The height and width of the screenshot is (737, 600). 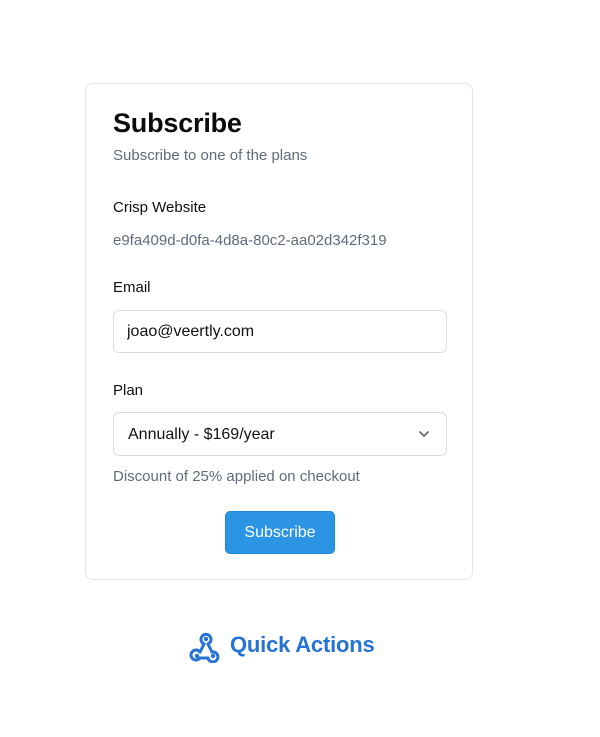 I want to click on discount-note: Discount of 25% applied on checkout, so click(x=236, y=476).